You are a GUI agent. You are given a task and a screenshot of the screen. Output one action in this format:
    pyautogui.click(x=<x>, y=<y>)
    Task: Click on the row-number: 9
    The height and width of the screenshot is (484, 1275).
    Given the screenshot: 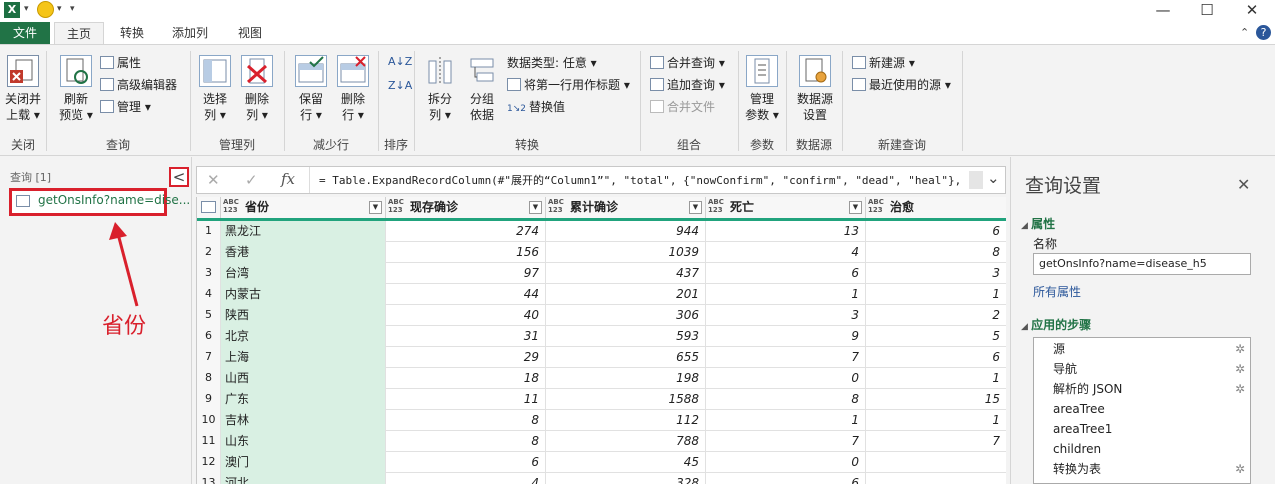 What is the action you would take?
    pyautogui.click(x=209, y=399)
    